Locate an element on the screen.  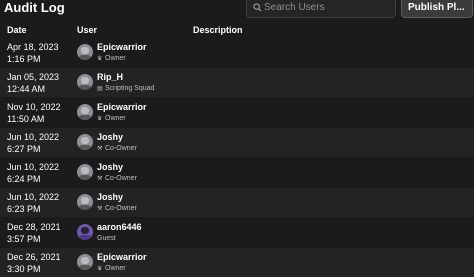
row-datetime: Jun 10, 2022 6:24 PM is located at coordinates (33, 173).